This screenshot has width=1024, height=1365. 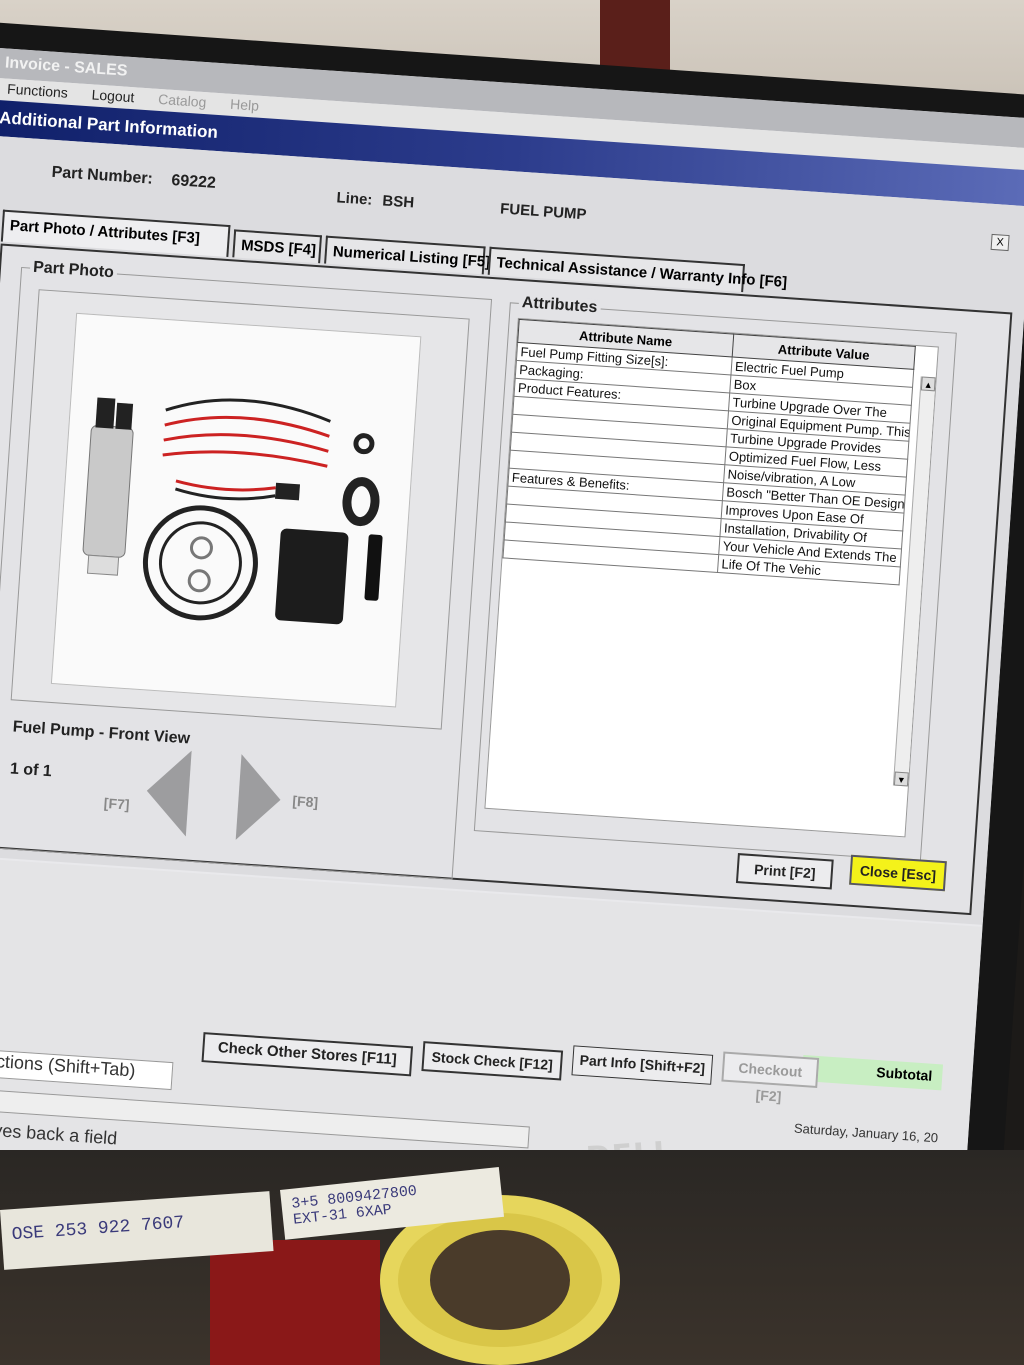 I want to click on checkout-button: Checkout [F2], so click(x=770, y=1078).